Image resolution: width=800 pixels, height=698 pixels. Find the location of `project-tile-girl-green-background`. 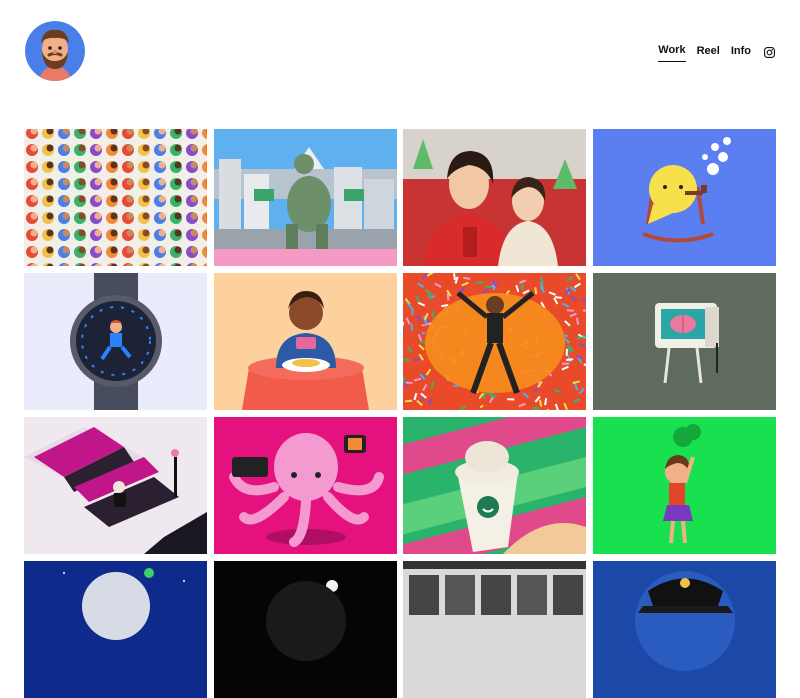

project-tile-girl-green-background is located at coordinates (684, 485).